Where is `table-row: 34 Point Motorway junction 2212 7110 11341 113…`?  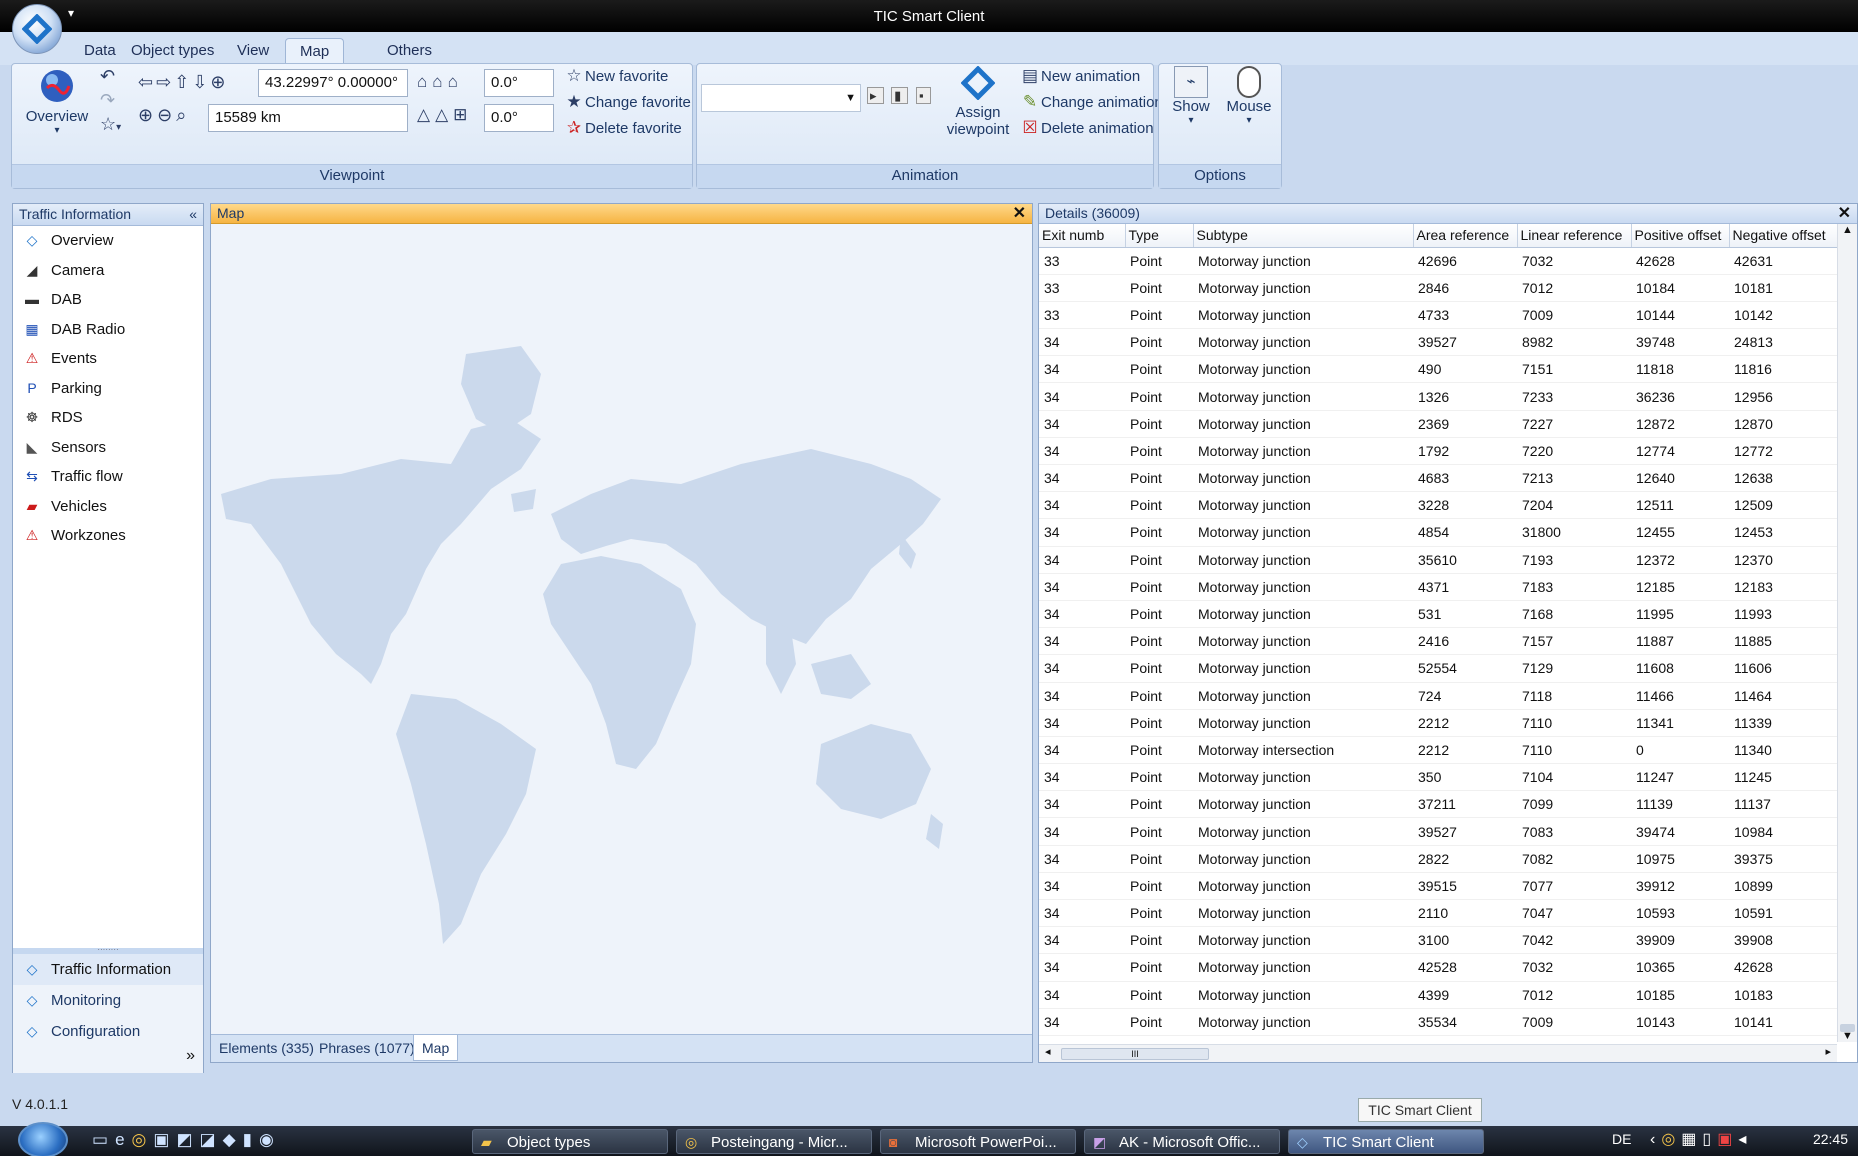
table-row: 34 Point Motorway junction 2212 7110 11341 113… is located at coordinates (1438, 723).